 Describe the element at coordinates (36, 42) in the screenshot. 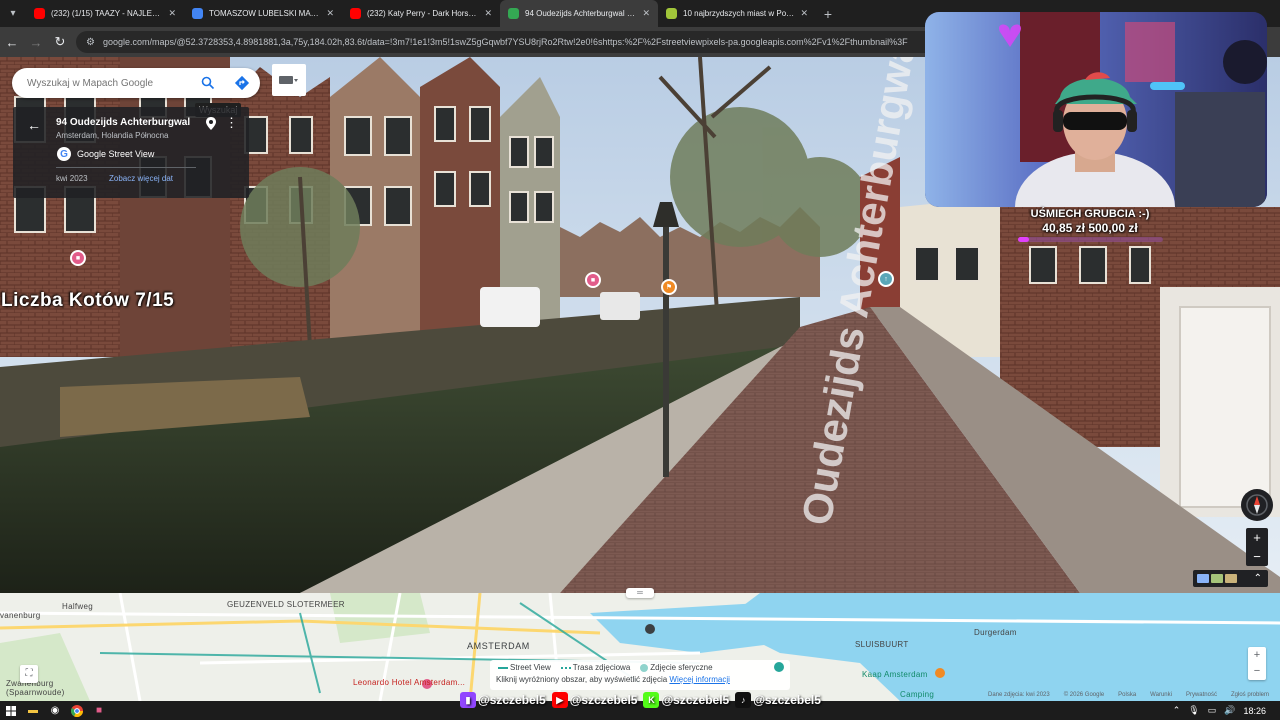

I see `forward-arrow-icon: →` at that location.